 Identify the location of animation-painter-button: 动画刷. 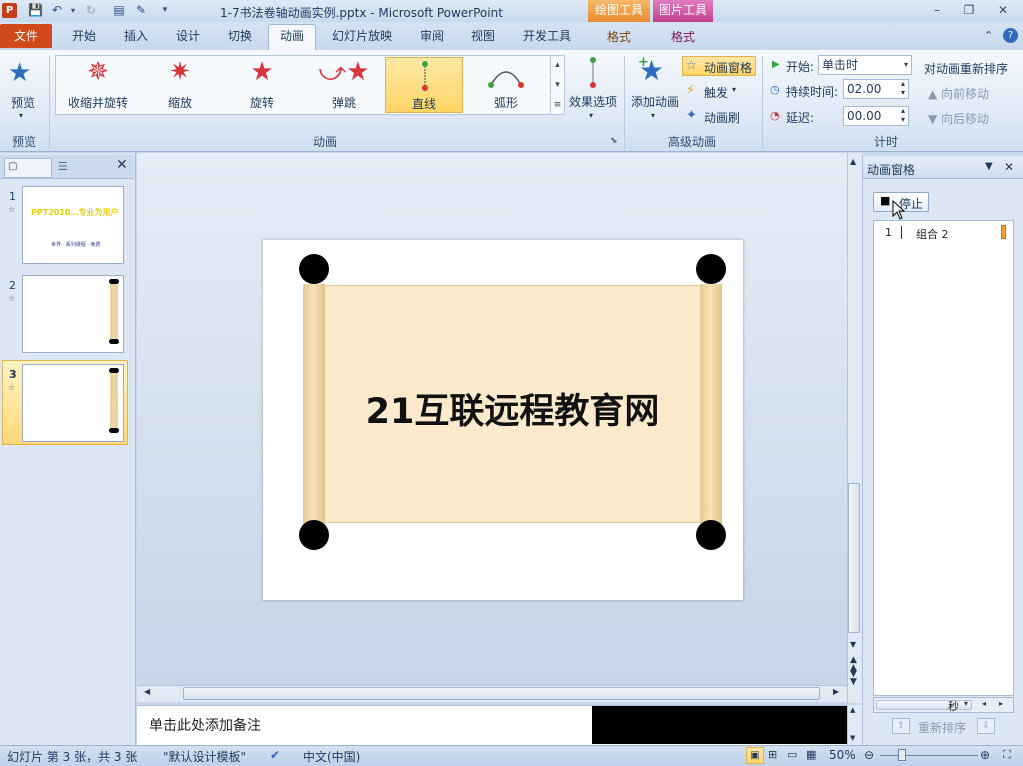
(722, 117).